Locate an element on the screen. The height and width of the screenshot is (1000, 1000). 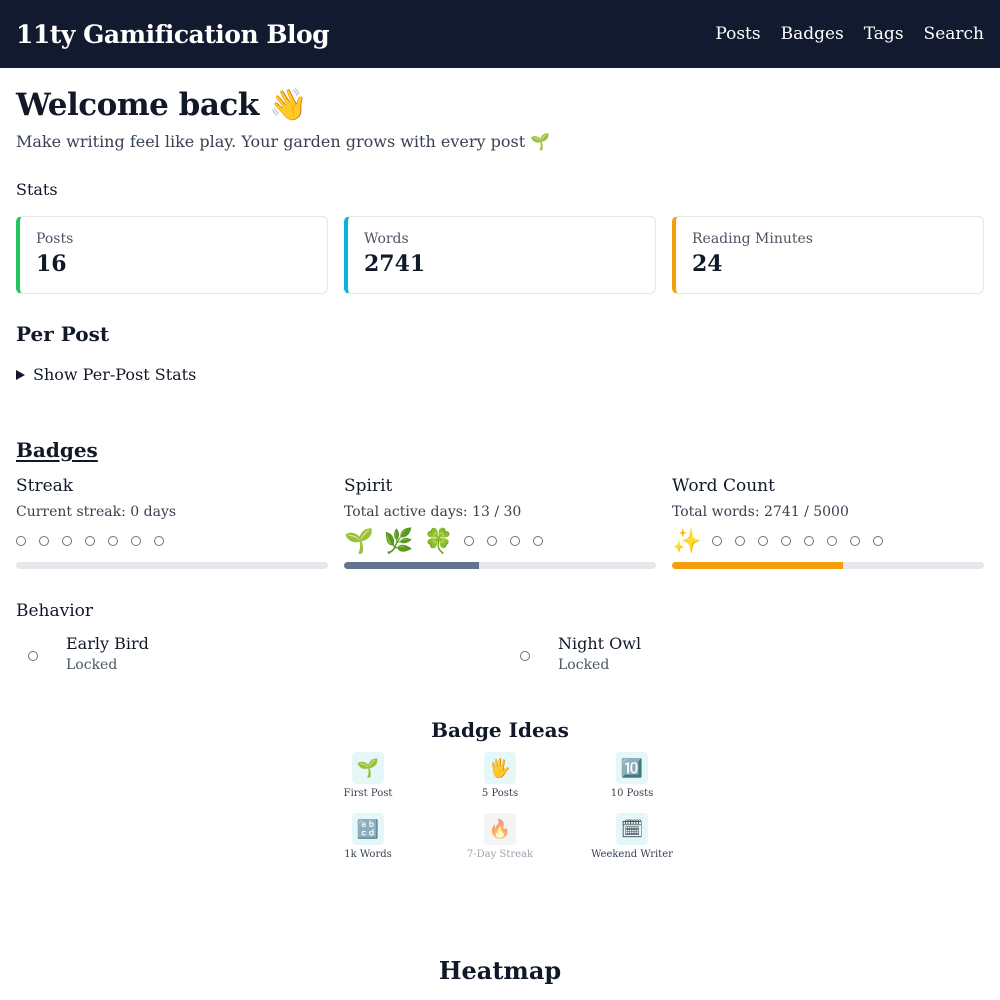
nav-badges-link: Badges is located at coordinates (812, 34).